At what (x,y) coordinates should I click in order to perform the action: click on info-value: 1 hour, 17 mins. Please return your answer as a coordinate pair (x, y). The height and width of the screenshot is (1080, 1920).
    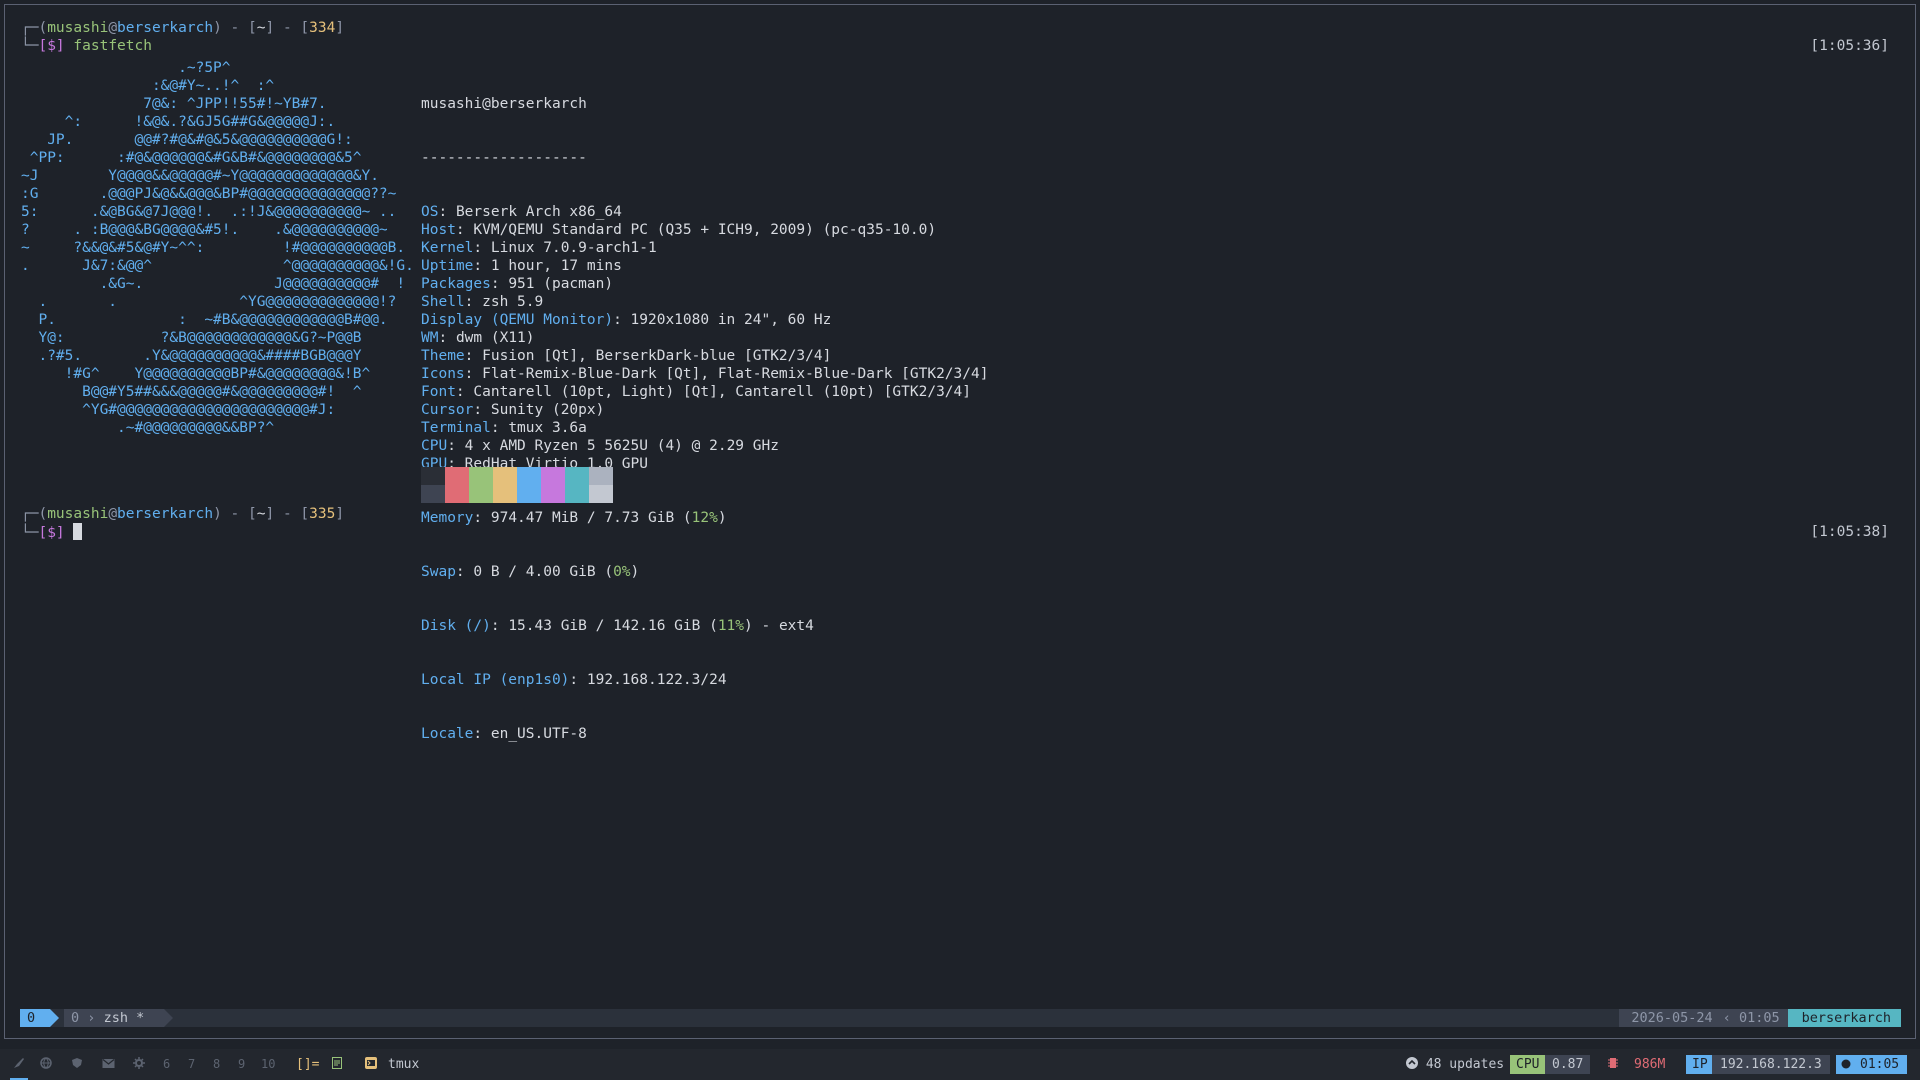
    Looking at the image, I should click on (556, 266).